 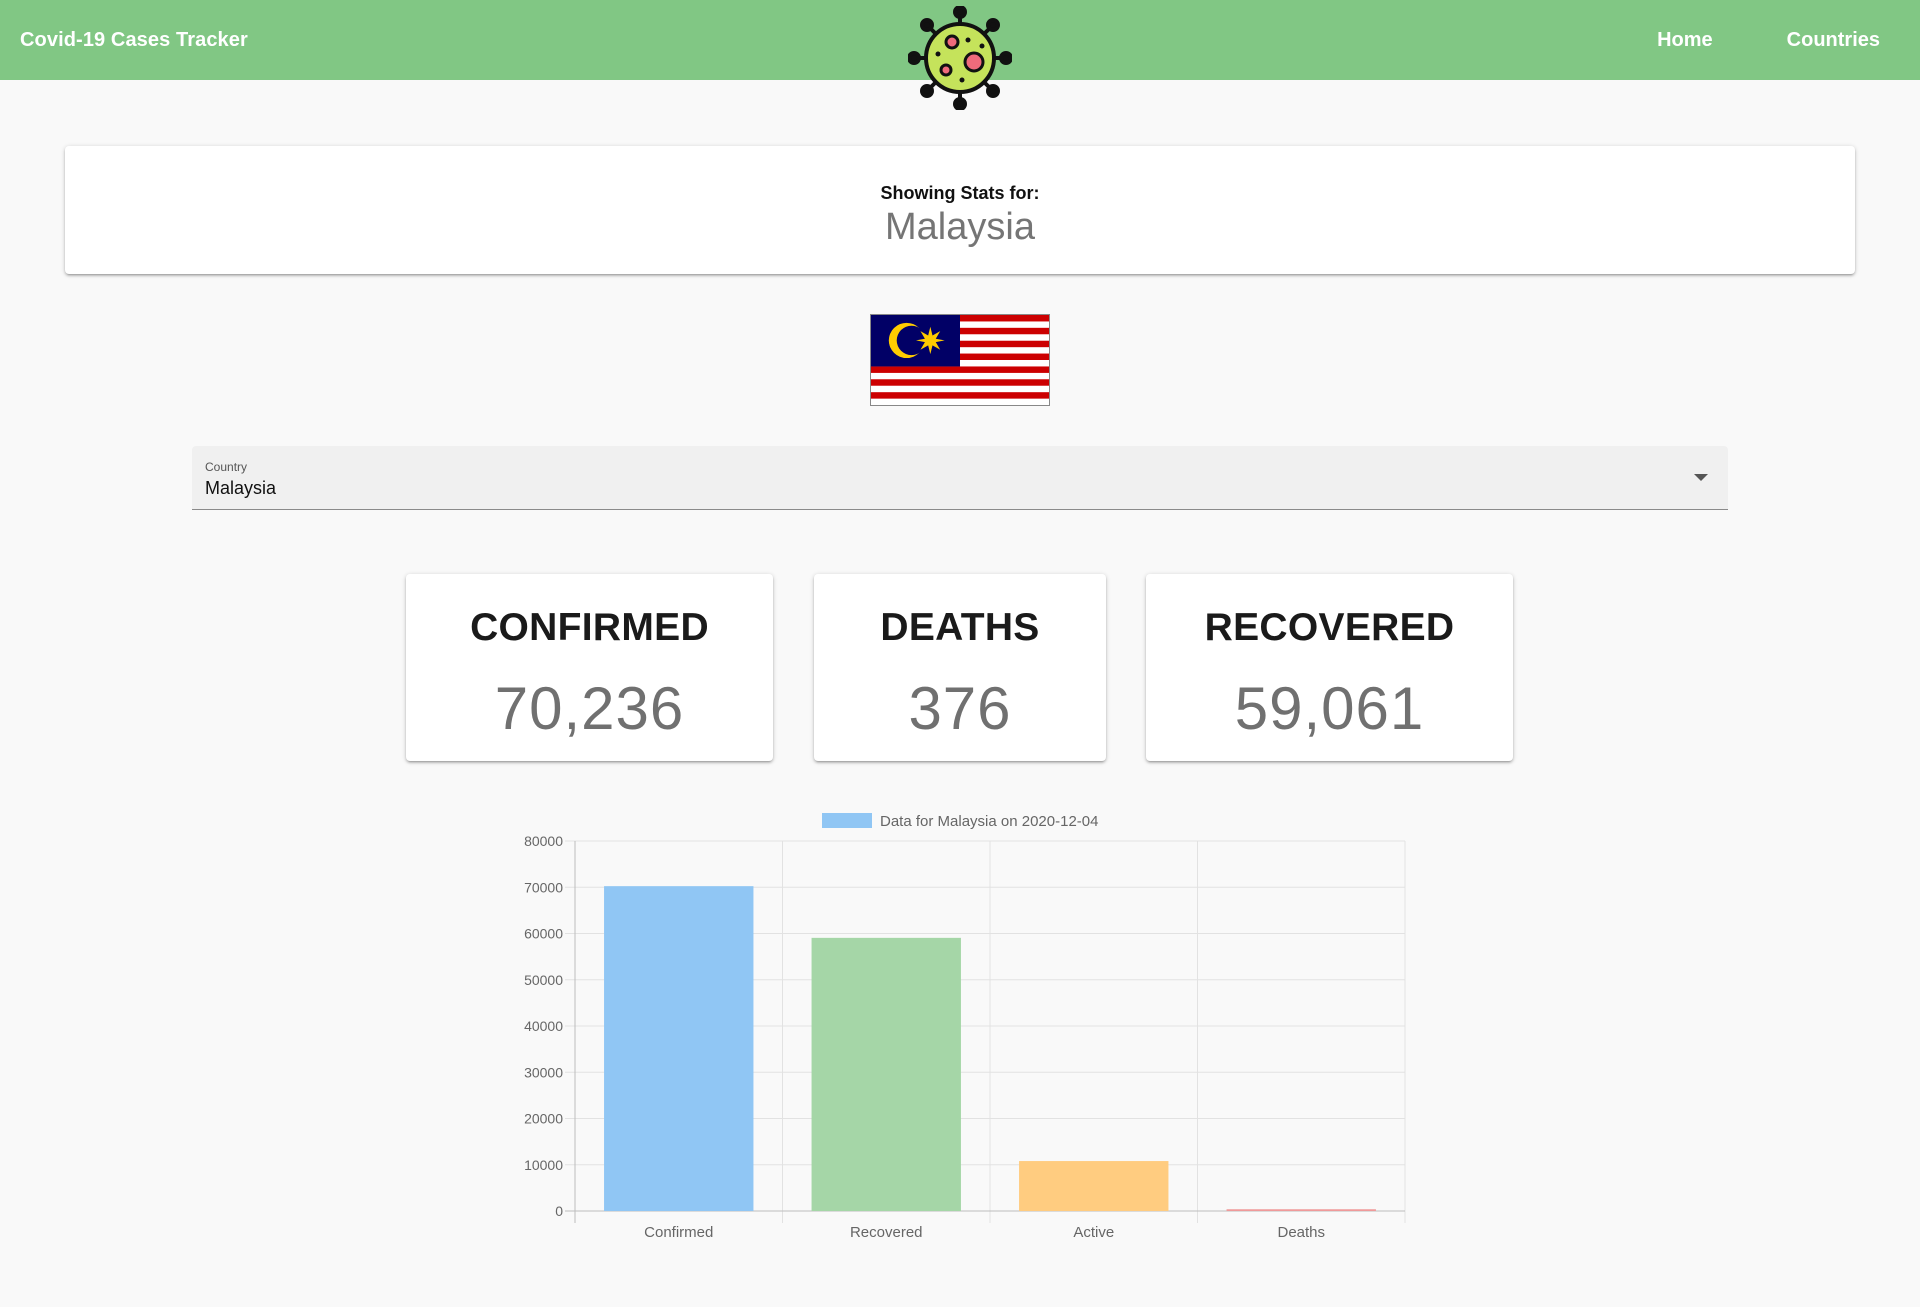 I want to click on showing-stats-card: Showing Stats for: Malaysia, so click(x=960, y=210).